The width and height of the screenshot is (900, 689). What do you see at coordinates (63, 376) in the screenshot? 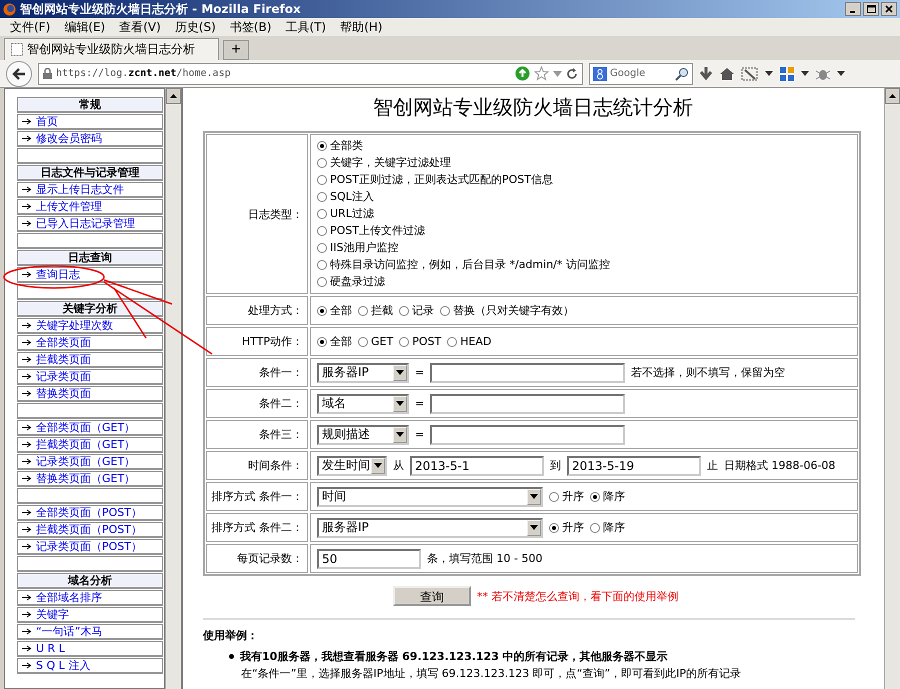
I see `sidebar-link: 记录类页面` at bounding box center [63, 376].